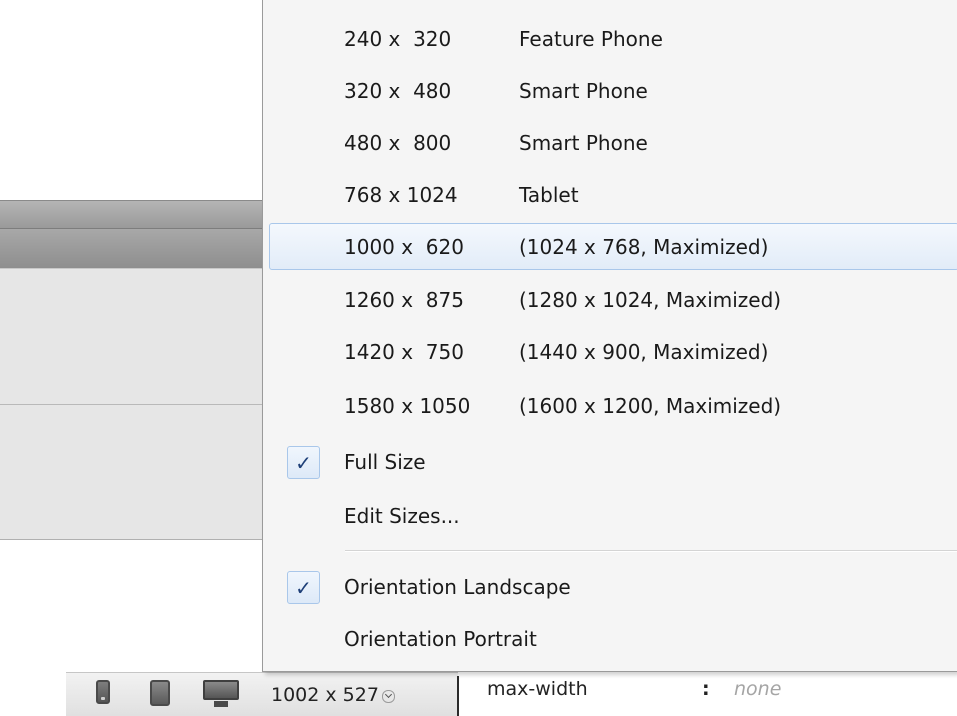 This screenshot has height=716, width=957. What do you see at coordinates (650, 406) in the screenshot?
I see `size-description: (1600 x 1200, Maximized)` at bounding box center [650, 406].